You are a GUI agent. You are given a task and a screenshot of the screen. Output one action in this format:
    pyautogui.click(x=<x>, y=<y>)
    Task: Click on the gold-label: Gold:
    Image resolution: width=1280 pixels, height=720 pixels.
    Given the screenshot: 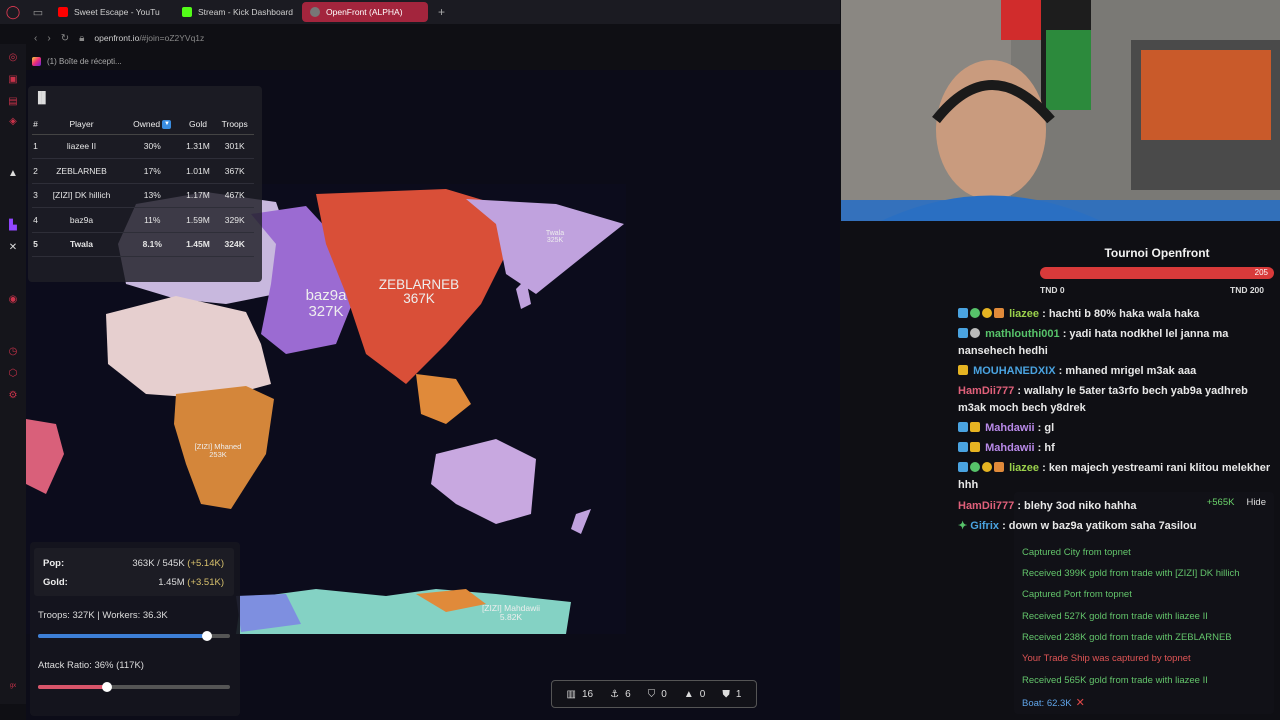 What is the action you would take?
    pyautogui.click(x=55, y=582)
    